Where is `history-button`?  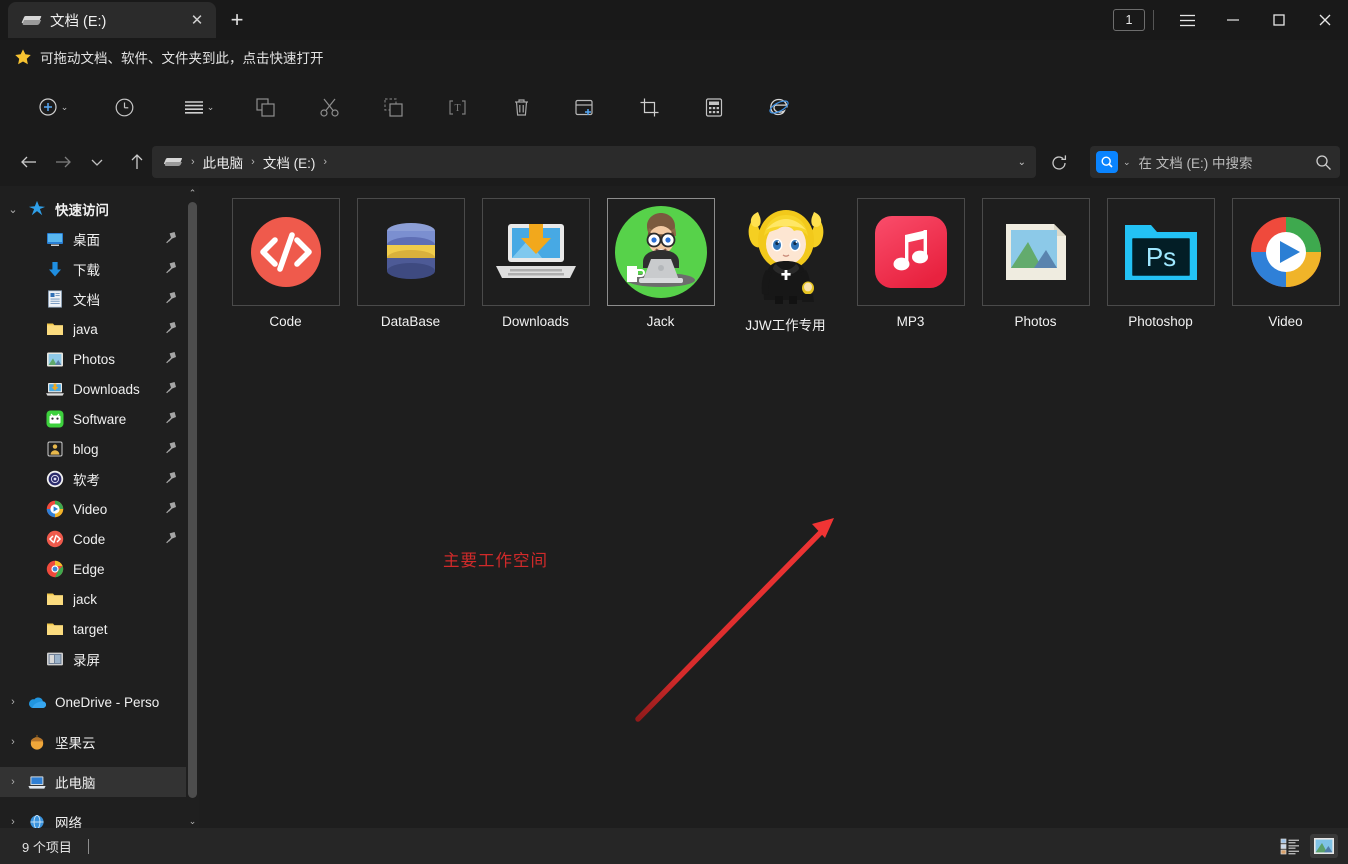
history-button is located at coordinates (124, 107).